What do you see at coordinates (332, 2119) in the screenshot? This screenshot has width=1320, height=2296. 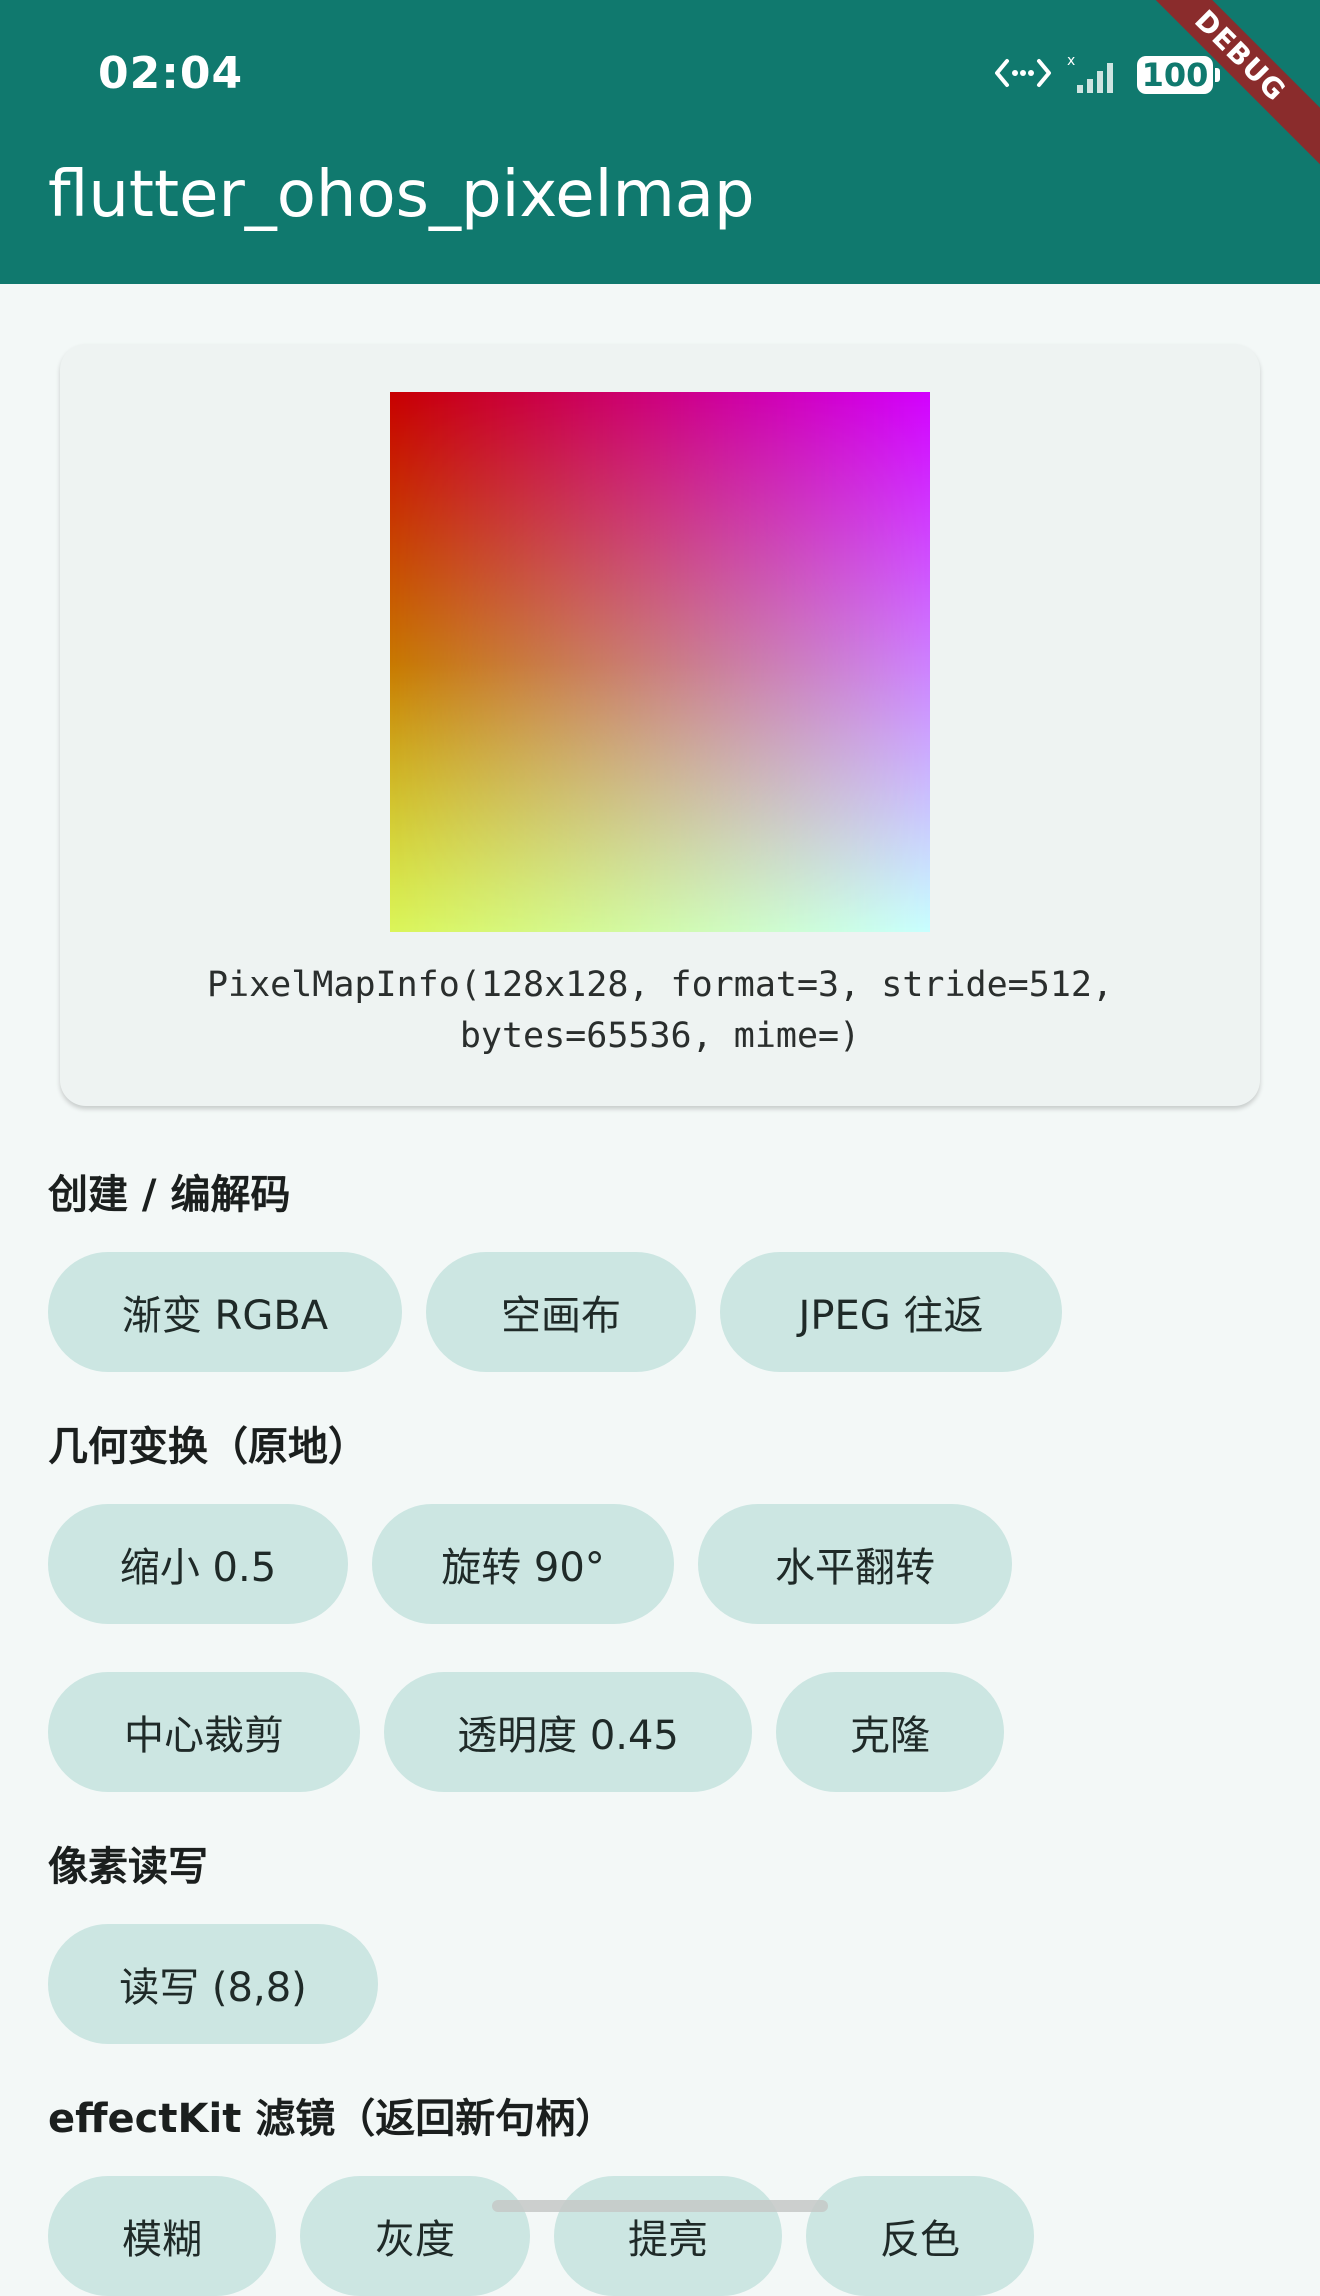 I see `section-title-effect: effectKit 滤镜（返回新句柄）` at bounding box center [332, 2119].